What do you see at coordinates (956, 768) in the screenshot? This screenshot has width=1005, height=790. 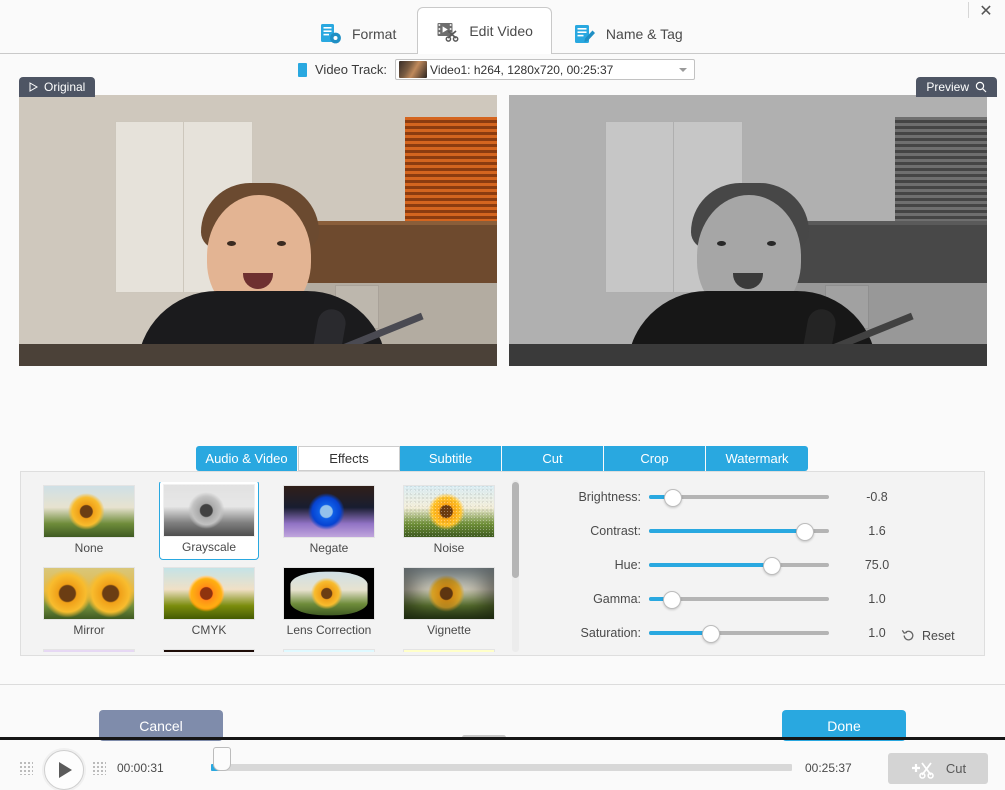 I see `cut-button-label: Cut` at bounding box center [956, 768].